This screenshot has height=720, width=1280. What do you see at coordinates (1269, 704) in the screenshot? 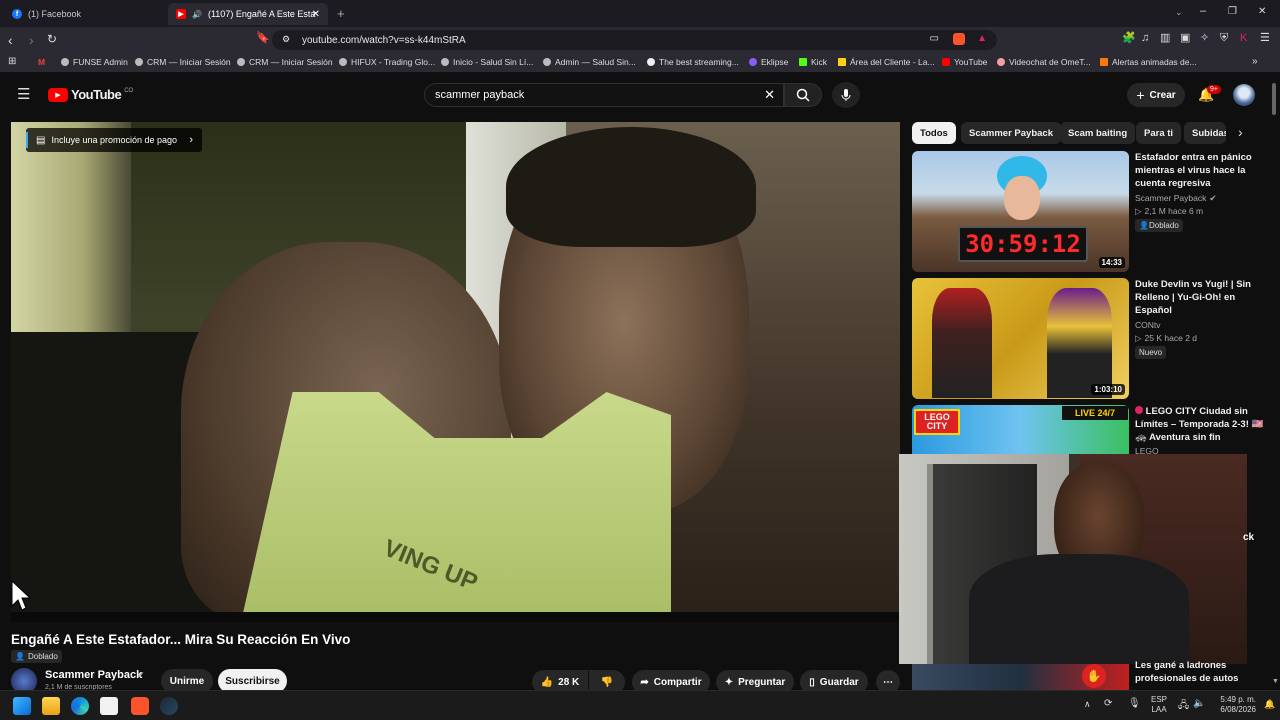
I see `notifications-tray-icon: 🔔` at bounding box center [1269, 704].